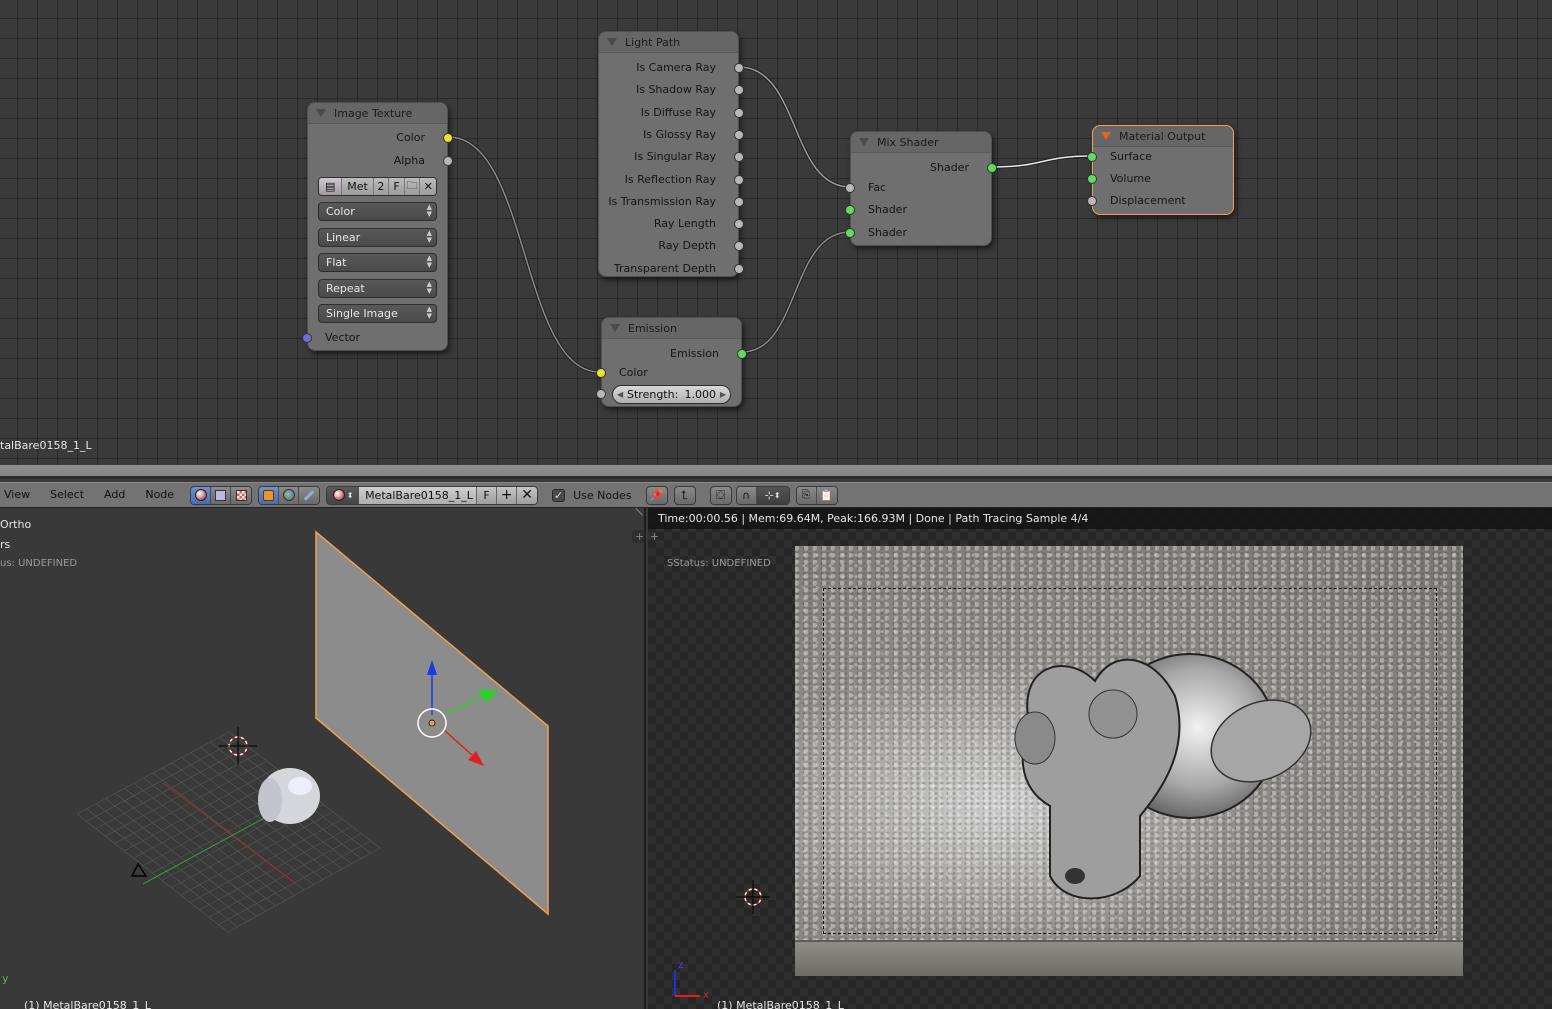 The image size is (1552, 1009). What do you see at coordinates (377, 211) in the screenshot?
I see `color-space-dropdown: Color ▲ ▼` at bounding box center [377, 211].